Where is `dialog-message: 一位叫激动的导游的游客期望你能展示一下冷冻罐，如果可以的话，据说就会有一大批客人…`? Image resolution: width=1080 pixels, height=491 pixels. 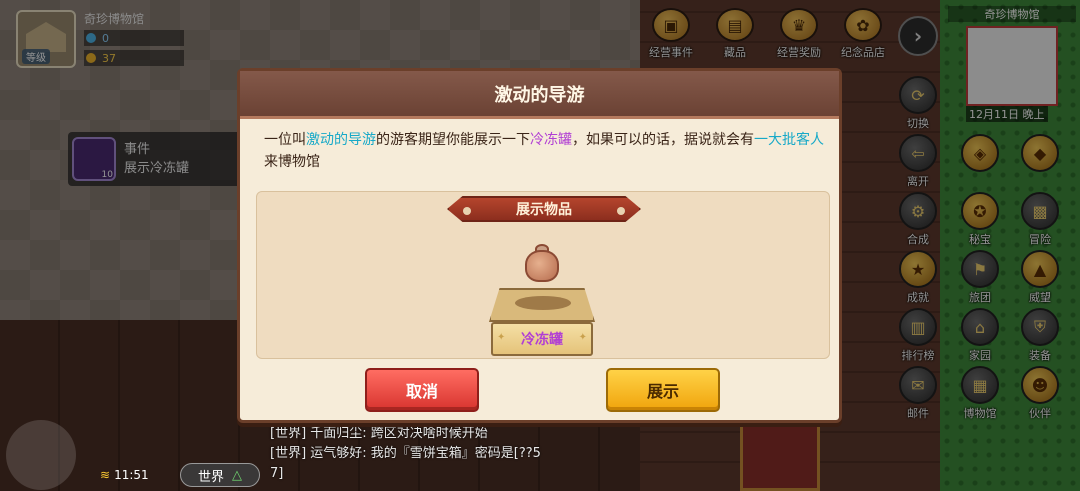
dialog-message: 一位叫激动的导游的游客期望你能展示一下冷冻罐，如果可以的话，据说就会有一大批客人… is located at coordinates (544, 151).